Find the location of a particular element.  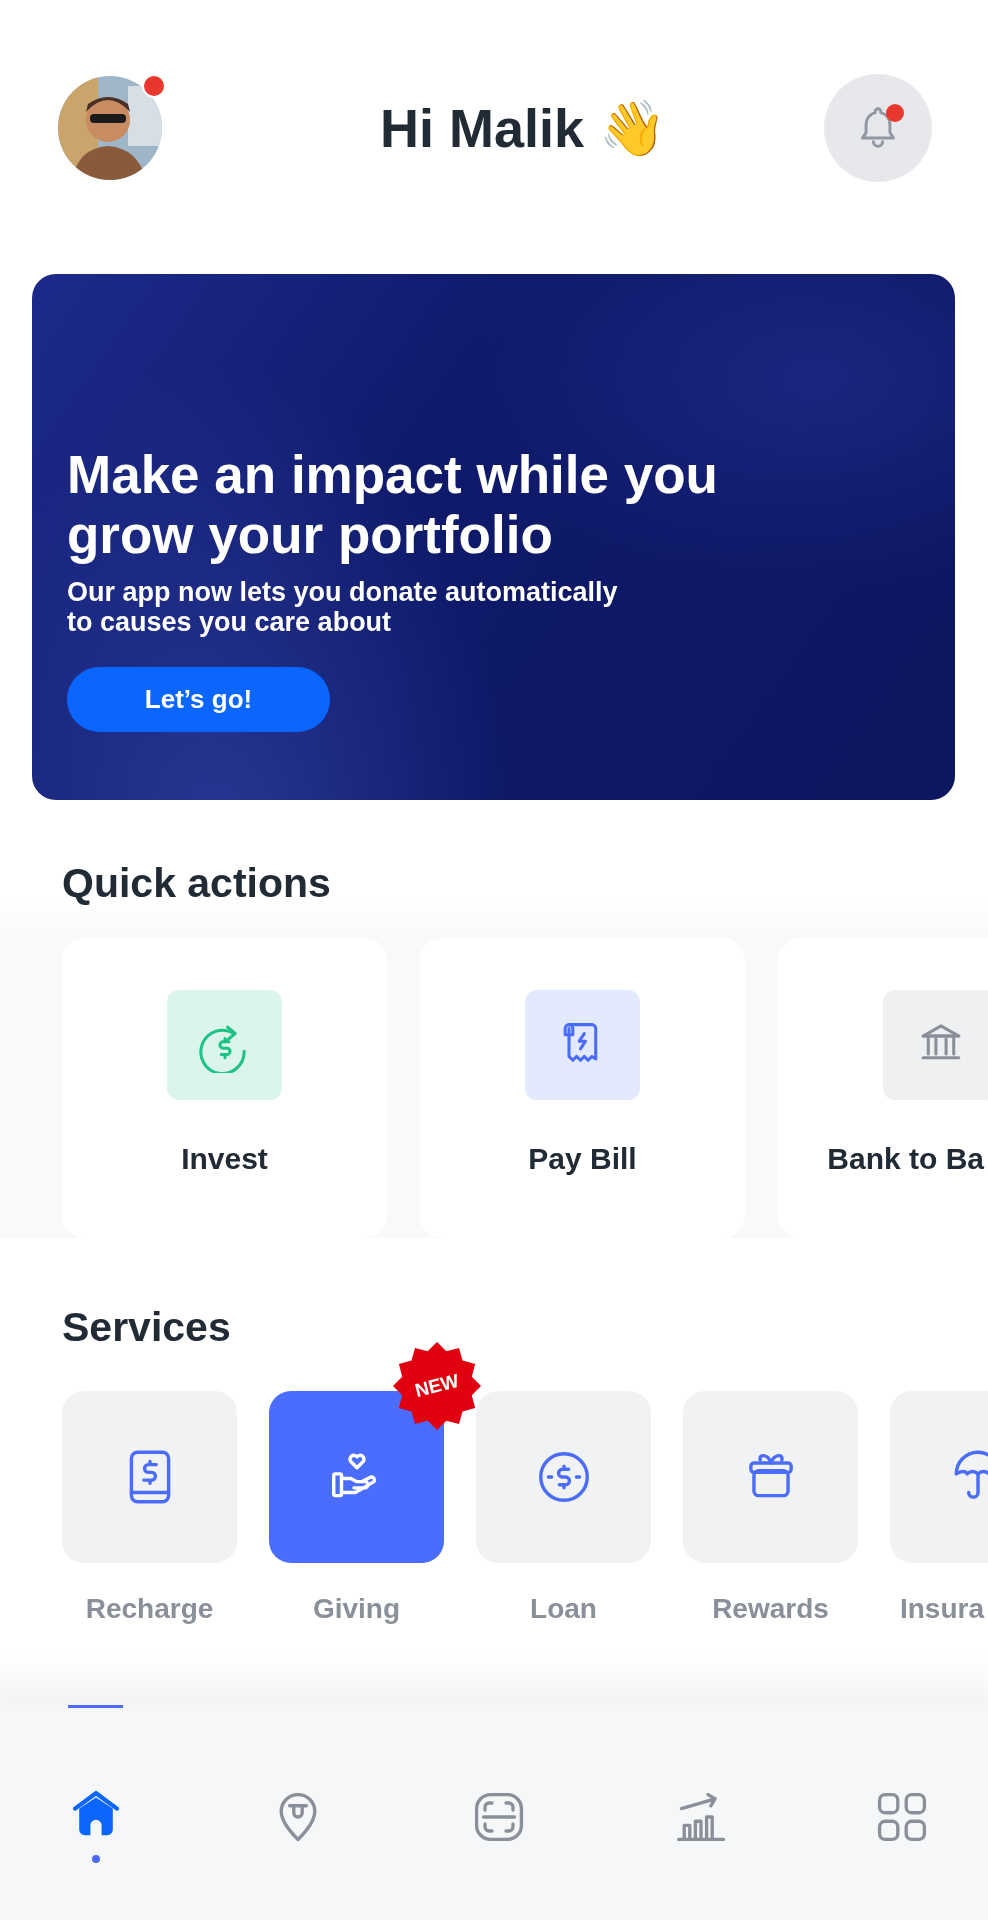

section-title: Quick actions is located at coordinates (197, 883).